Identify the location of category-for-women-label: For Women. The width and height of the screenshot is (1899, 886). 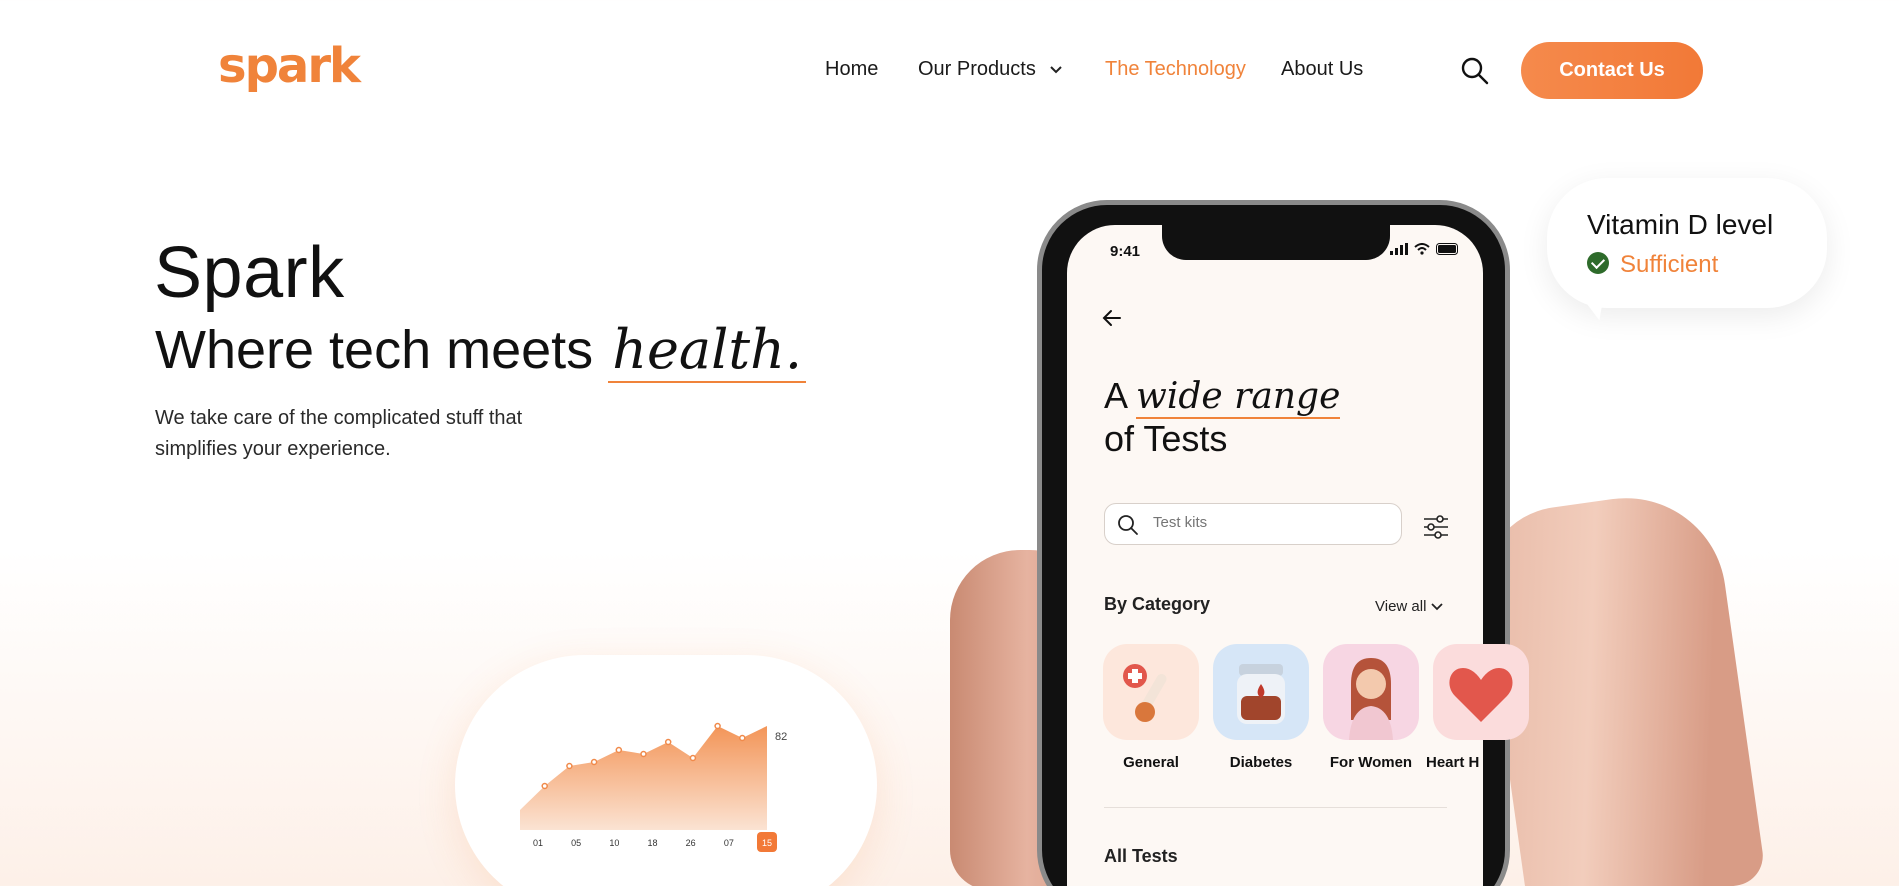
(1371, 762).